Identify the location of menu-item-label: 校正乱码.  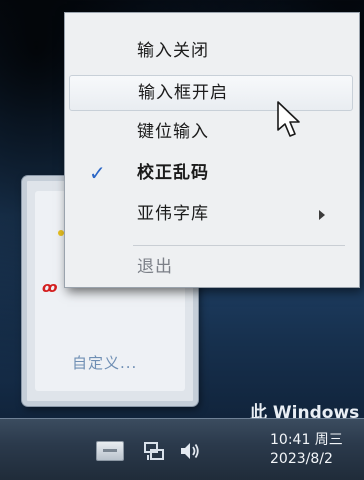
(173, 173).